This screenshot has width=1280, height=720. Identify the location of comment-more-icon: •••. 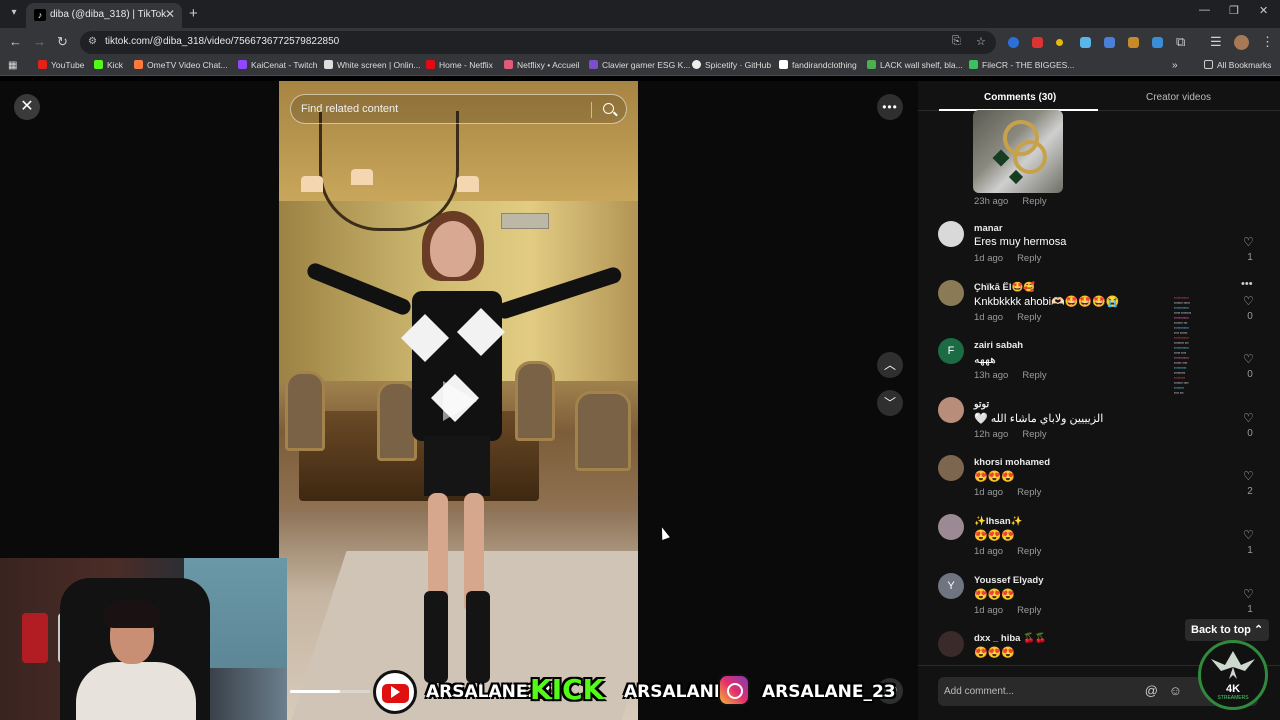
(1247, 284).